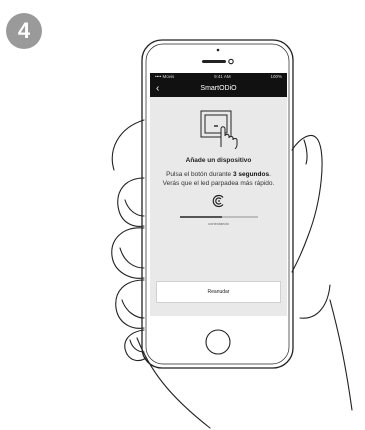 Image resolution: width=365 pixels, height=430 pixels. What do you see at coordinates (165, 76) in the screenshot?
I see `carrier-signal: •••• Movis` at bounding box center [165, 76].